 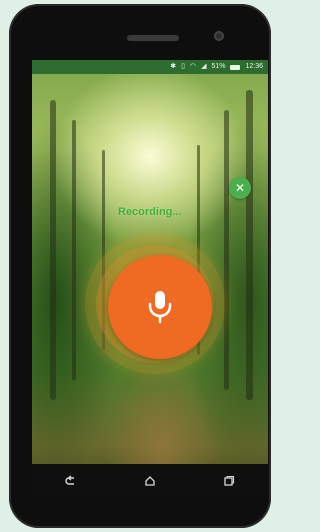 I want to click on earpiece, so click(x=153, y=38).